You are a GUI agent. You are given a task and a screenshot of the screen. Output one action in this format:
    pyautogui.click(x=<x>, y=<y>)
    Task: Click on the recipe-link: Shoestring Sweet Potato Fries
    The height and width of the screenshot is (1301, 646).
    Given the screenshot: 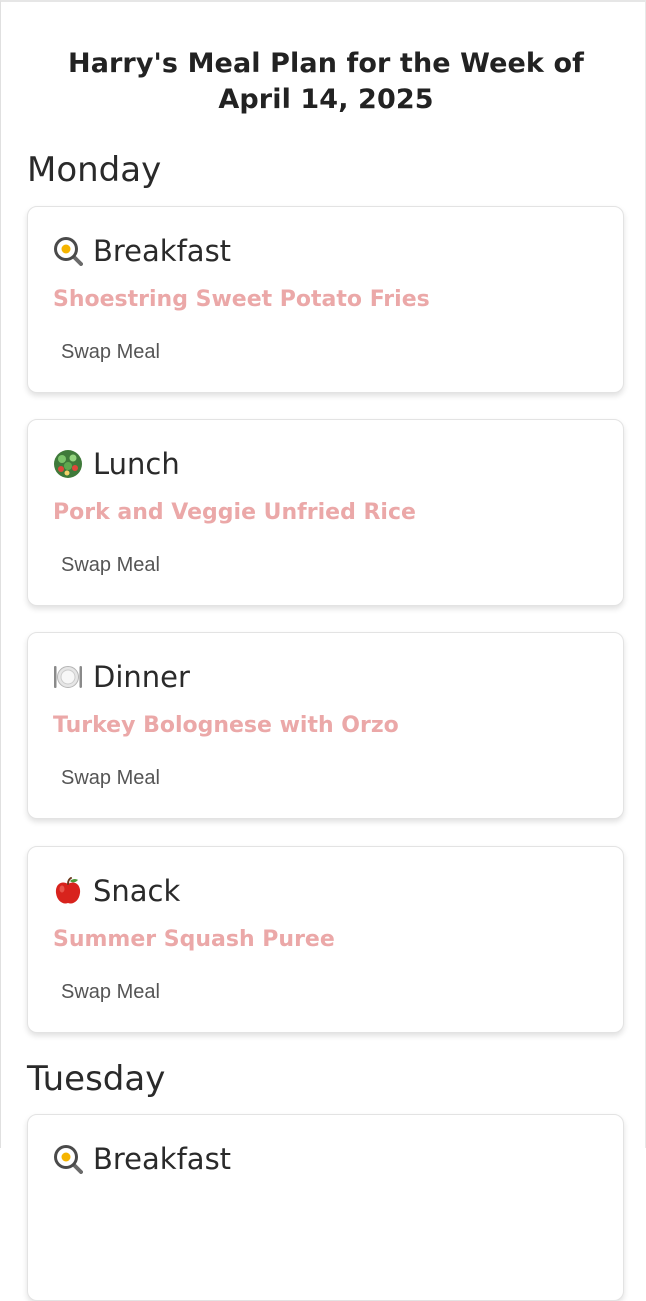 What is the action you would take?
    pyautogui.click(x=241, y=300)
    